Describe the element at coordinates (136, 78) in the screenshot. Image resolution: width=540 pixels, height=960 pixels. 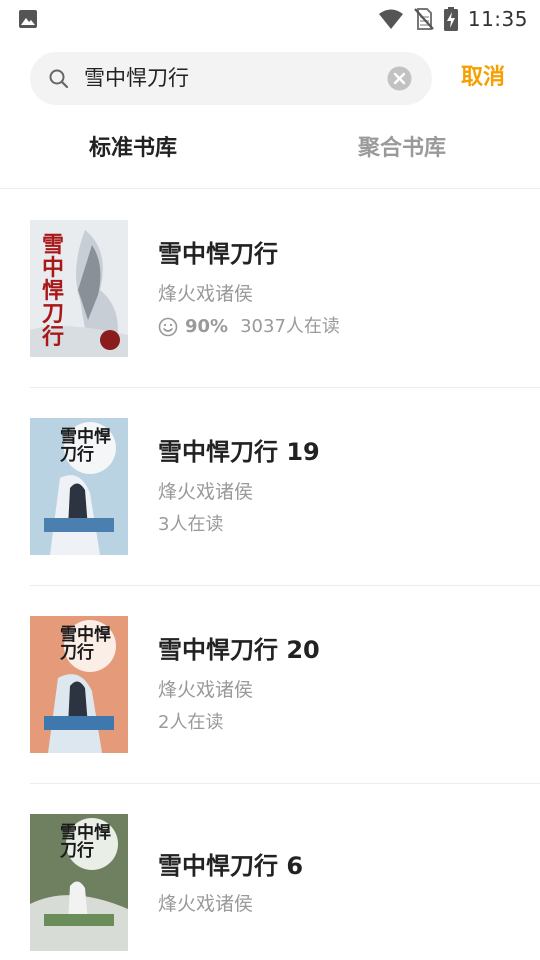
I see `search-input: 雪中悍刀行` at that location.